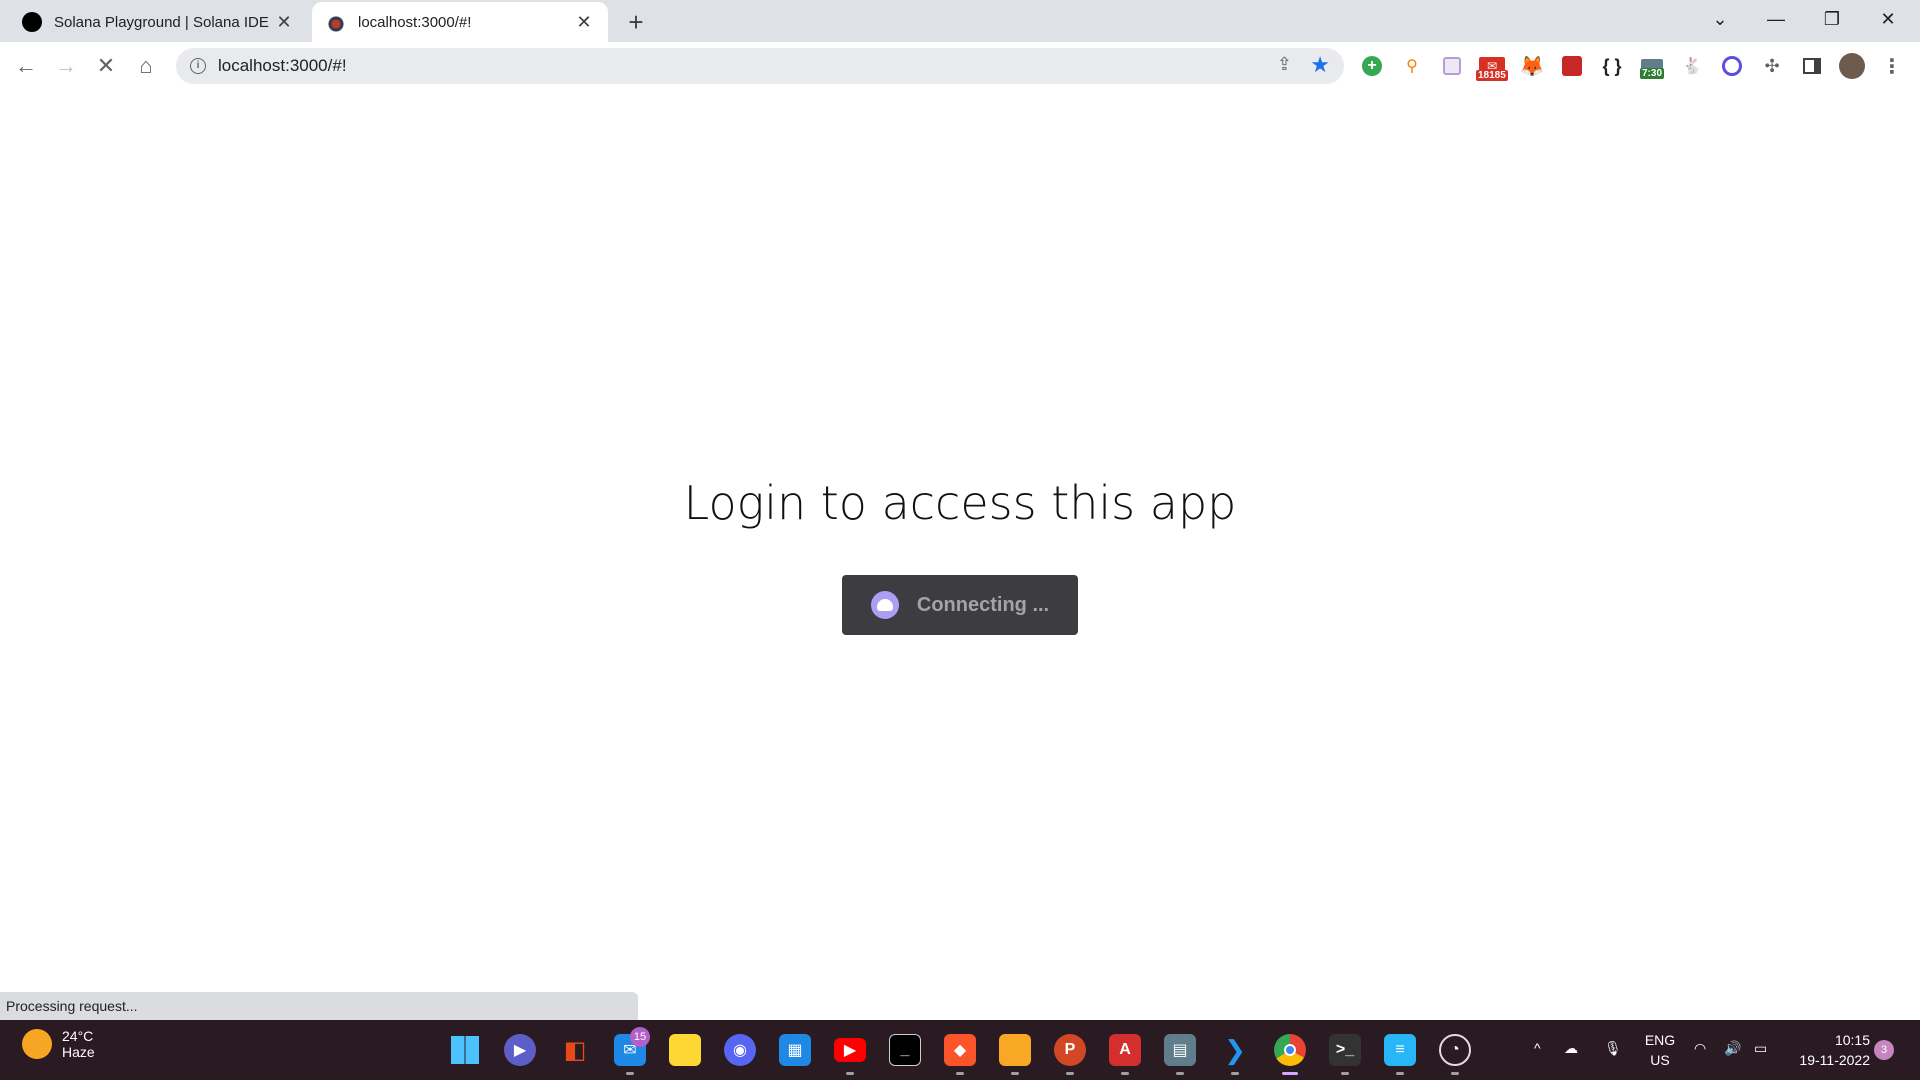 This screenshot has height=1080, width=1920. Describe the element at coordinates (905, 1050) in the screenshot. I see `terminal-app-icon: _` at that location.